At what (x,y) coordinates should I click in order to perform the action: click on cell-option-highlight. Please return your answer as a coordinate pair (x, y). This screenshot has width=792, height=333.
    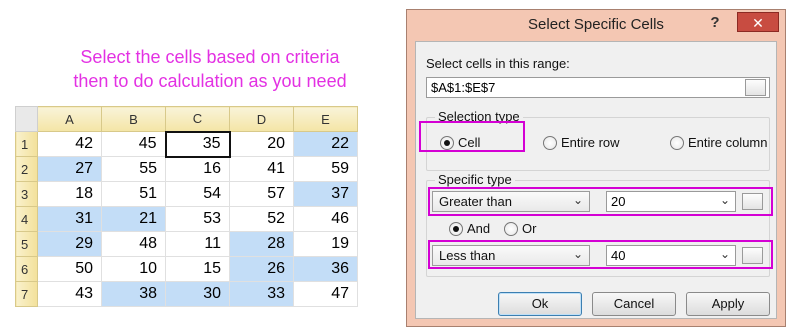
    Looking at the image, I should click on (472, 136).